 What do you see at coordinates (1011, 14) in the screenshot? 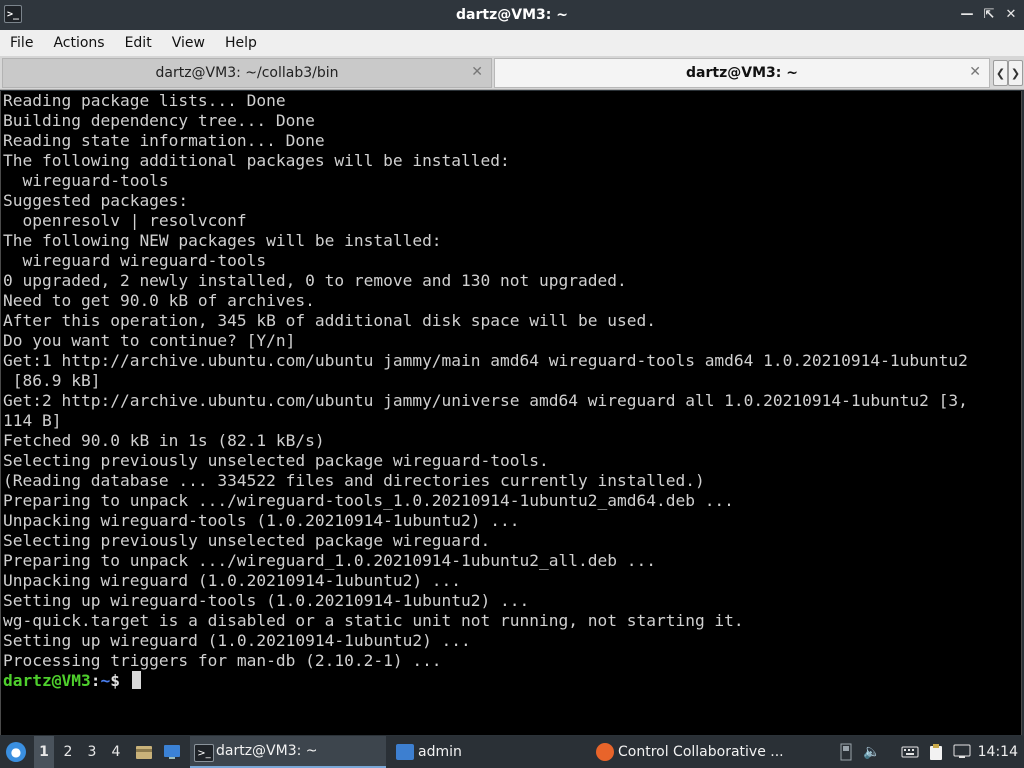
I see `close-icon: ✕` at bounding box center [1011, 14].